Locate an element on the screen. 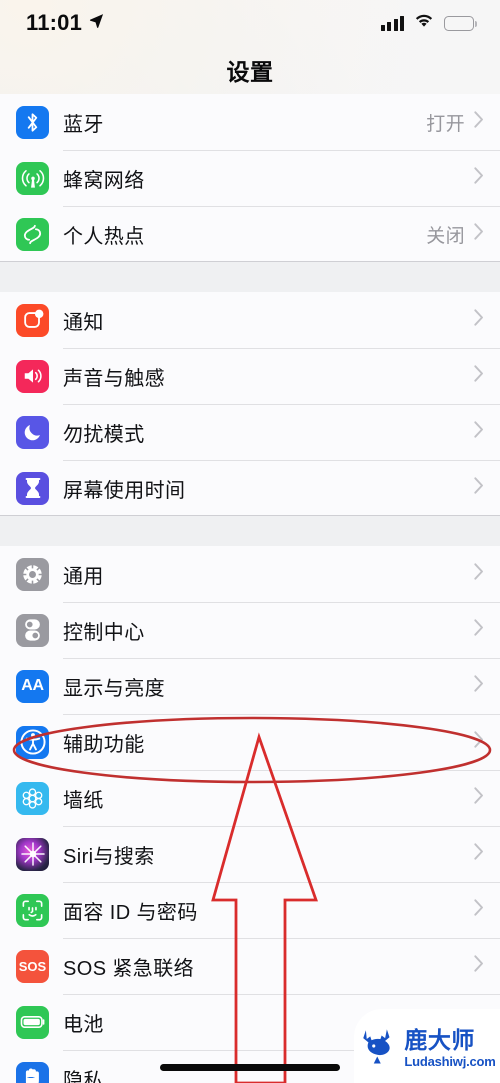  settings-row: 声音与触感 is located at coordinates (250, 376).